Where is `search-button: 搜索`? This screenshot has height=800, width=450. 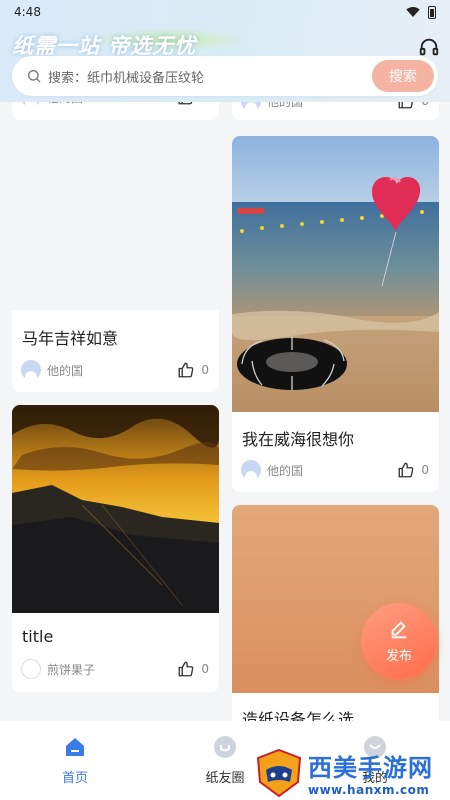
search-button: 搜索 is located at coordinates (403, 76).